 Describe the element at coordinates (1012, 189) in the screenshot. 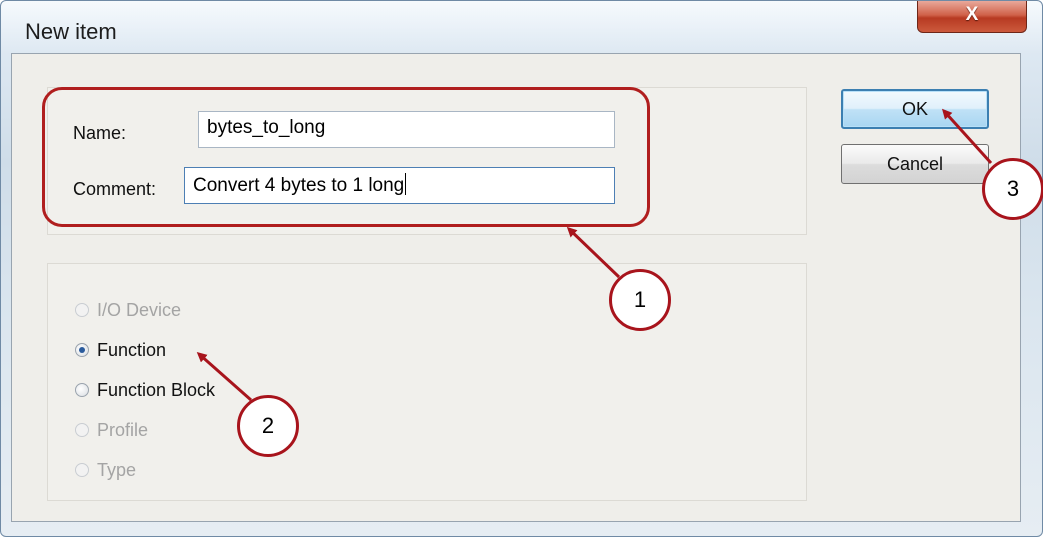

I see `callout-3: 3` at that location.